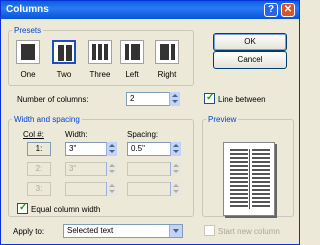 The width and height of the screenshot is (320, 245). What do you see at coordinates (132, 52) in the screenshot?
I see `preset-left-icon` at bounding box center [132, 52].